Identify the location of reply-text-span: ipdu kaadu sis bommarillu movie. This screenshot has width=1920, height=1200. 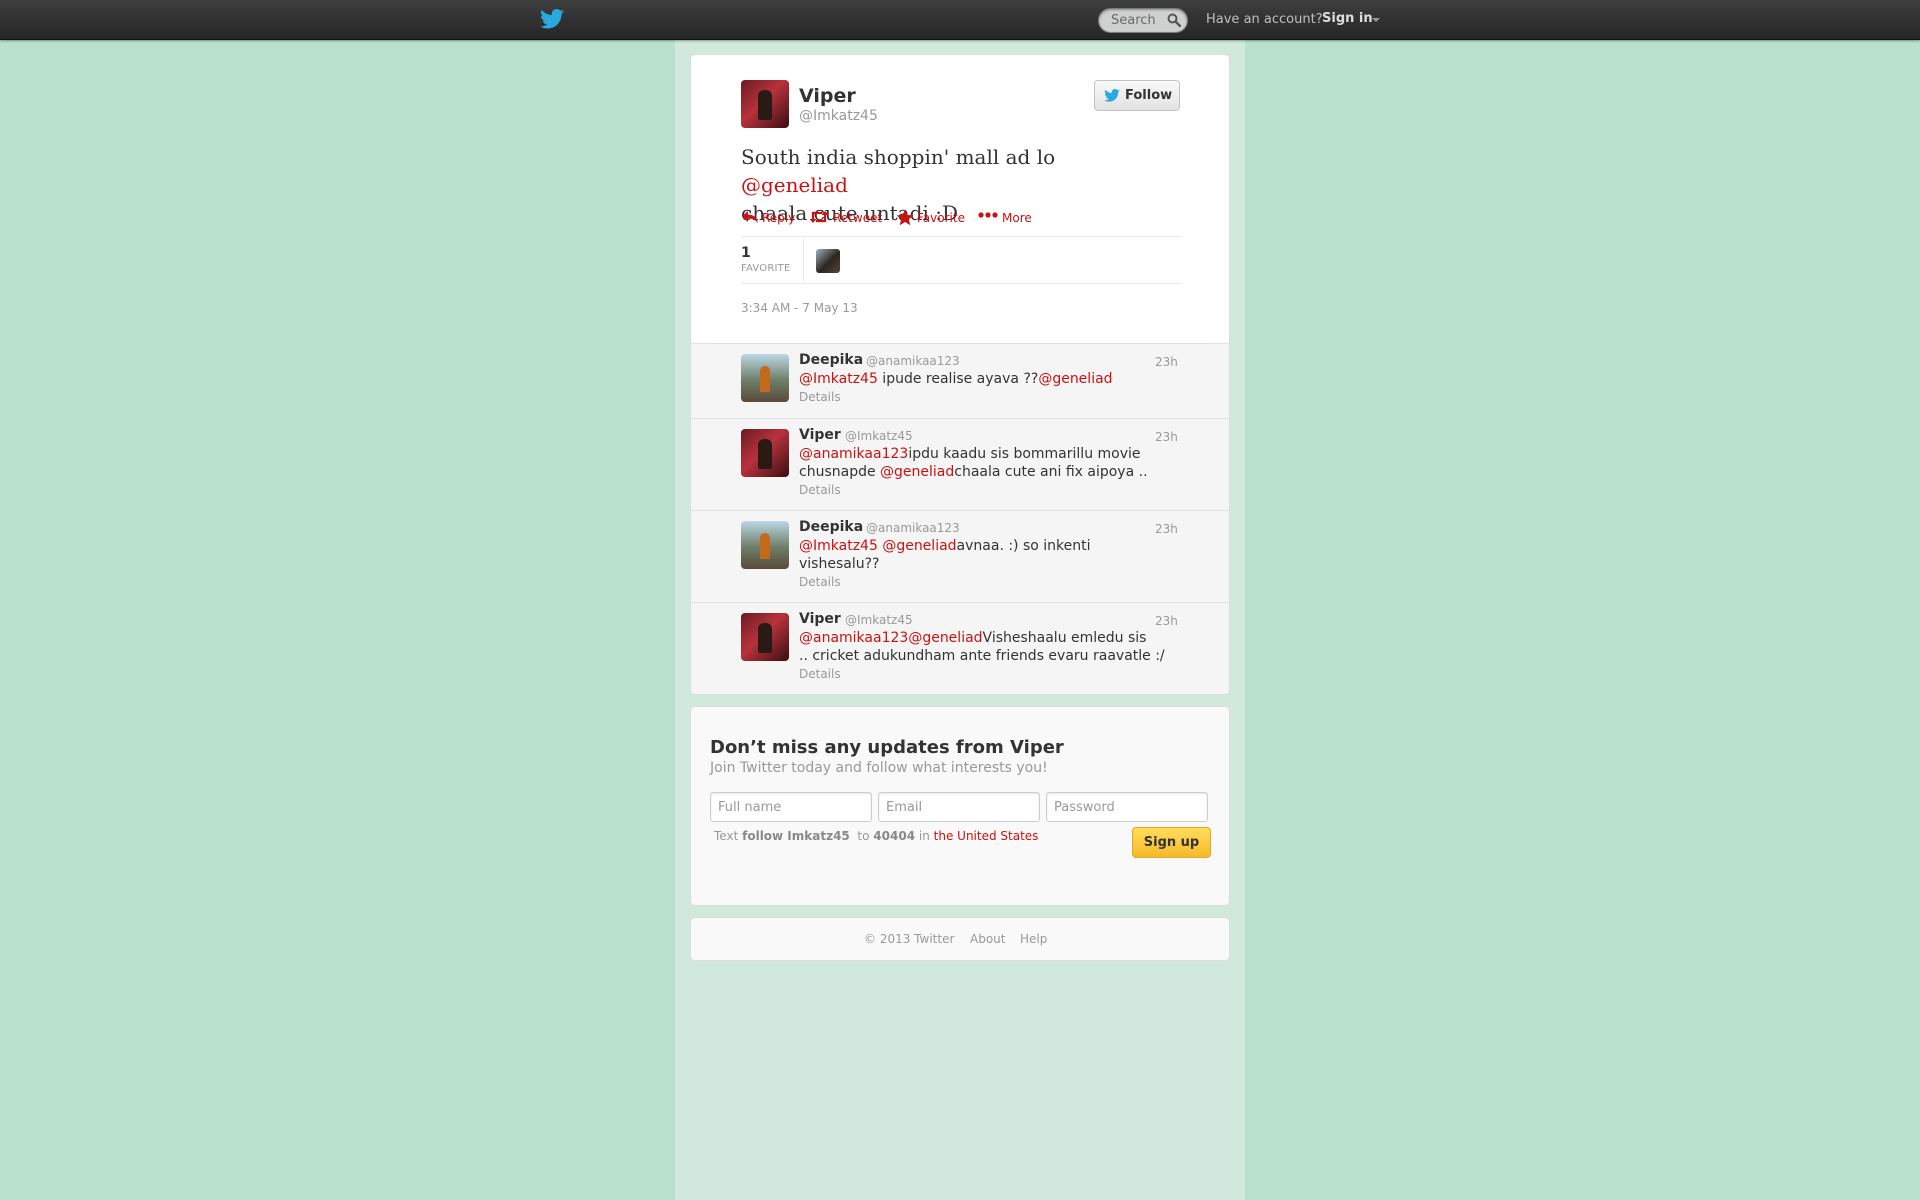
(1024, 454).